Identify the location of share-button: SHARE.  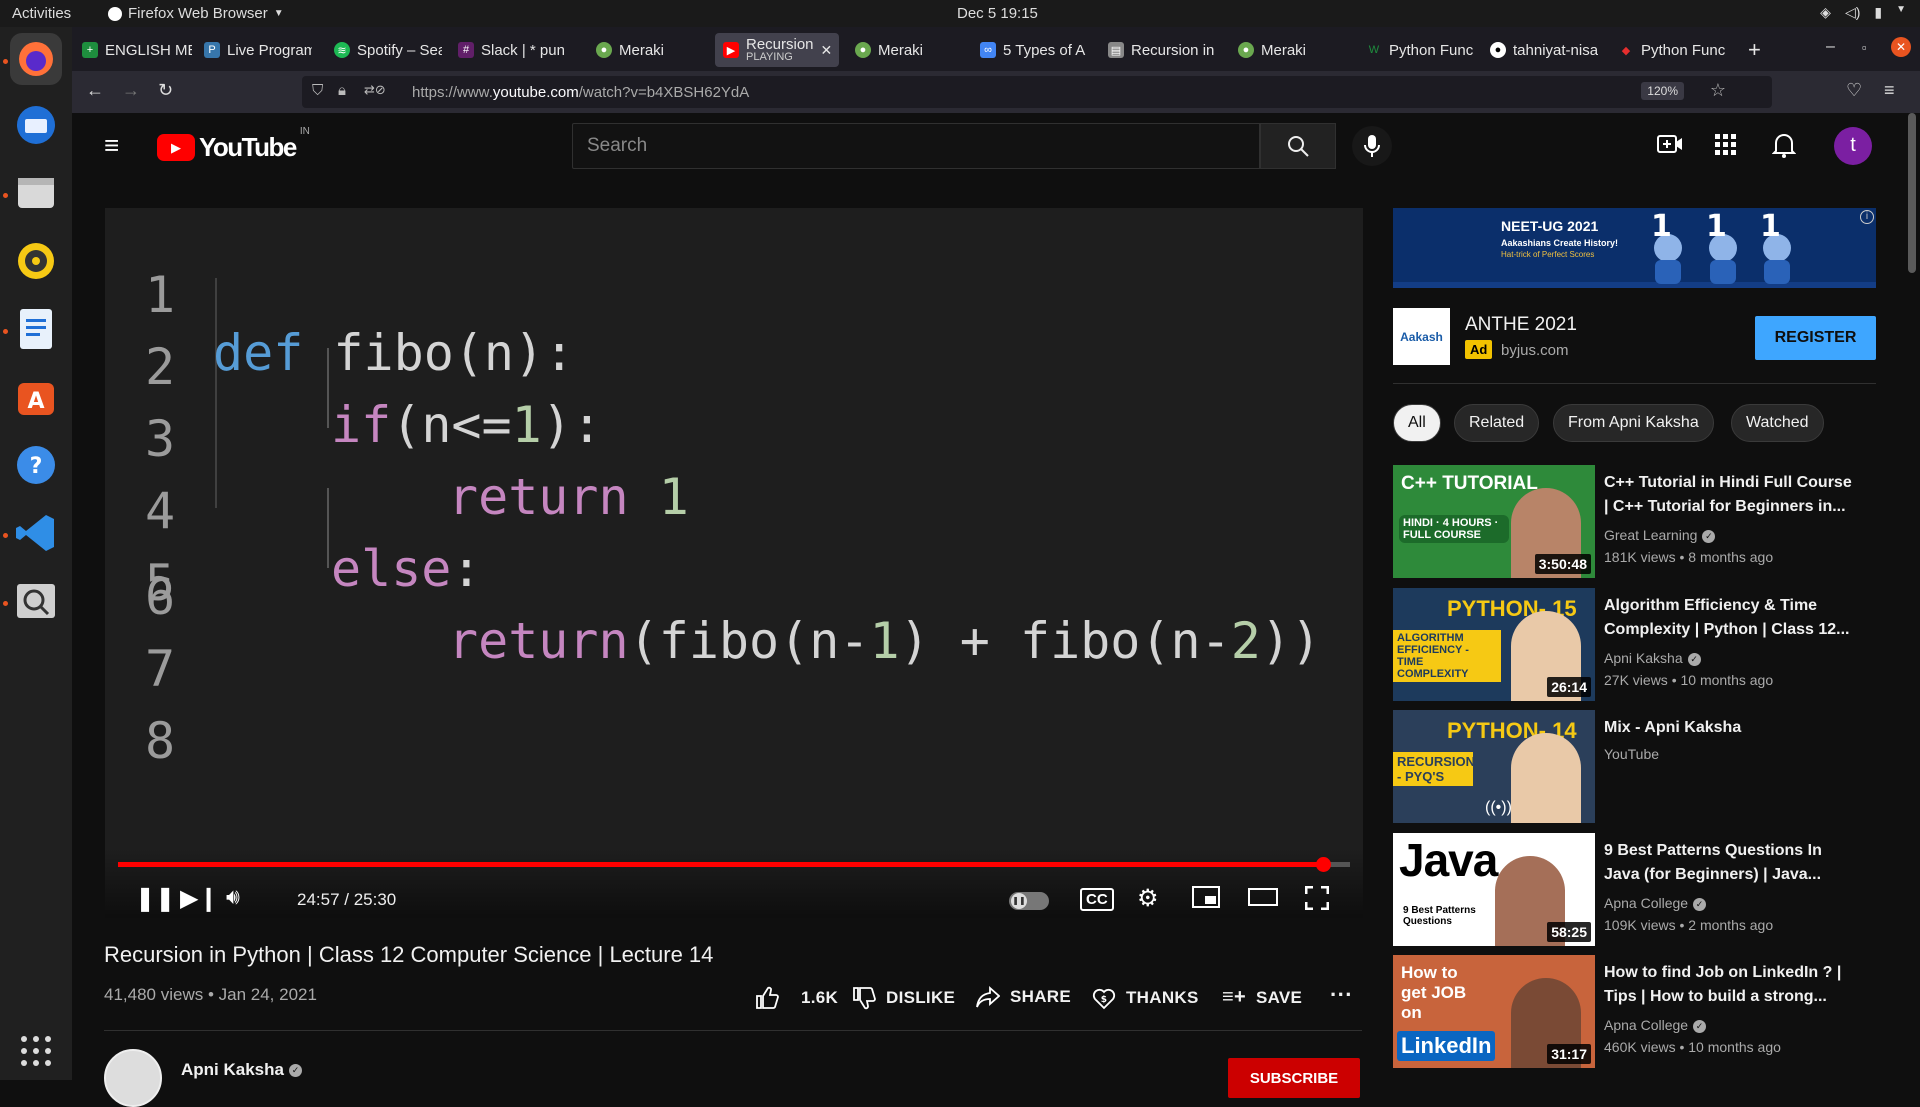
(1023, 997).